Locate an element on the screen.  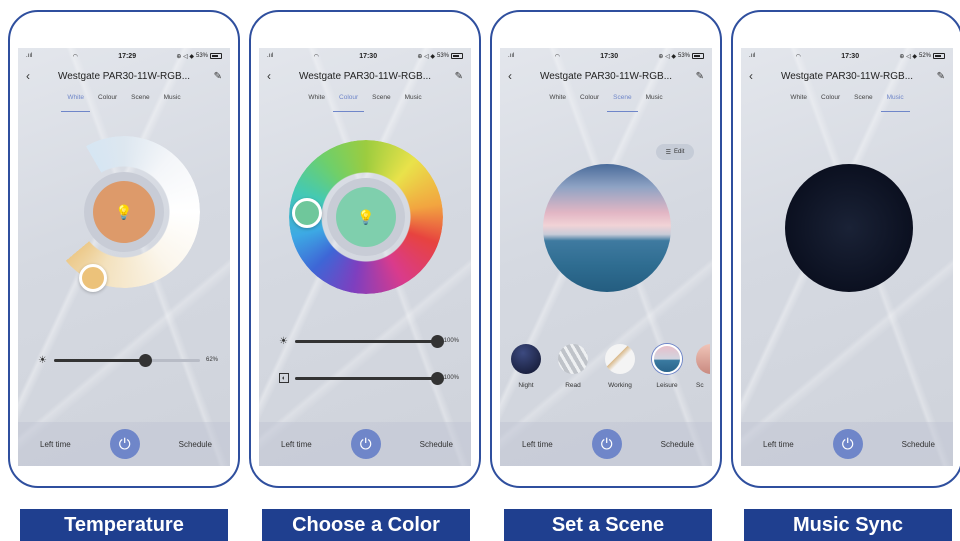
saturation-fill is located at coordinates (366, 378).